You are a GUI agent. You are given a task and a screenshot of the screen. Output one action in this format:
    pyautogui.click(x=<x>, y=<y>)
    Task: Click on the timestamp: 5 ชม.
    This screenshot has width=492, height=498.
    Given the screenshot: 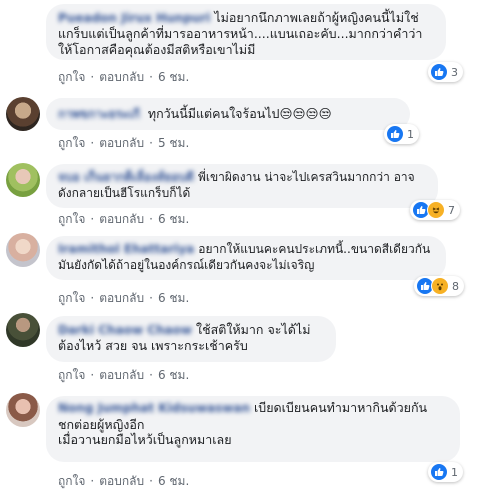 What is the action you would take?
    pyautogui.click(x=173, y=143)
    